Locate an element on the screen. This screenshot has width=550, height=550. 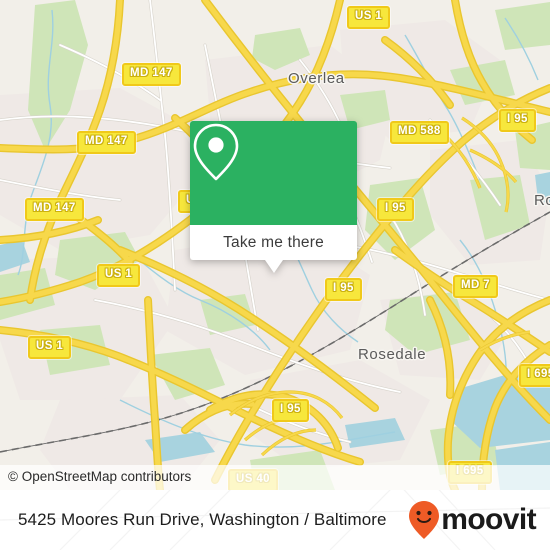
map-pin-icon is located at coordinates (216, 152).